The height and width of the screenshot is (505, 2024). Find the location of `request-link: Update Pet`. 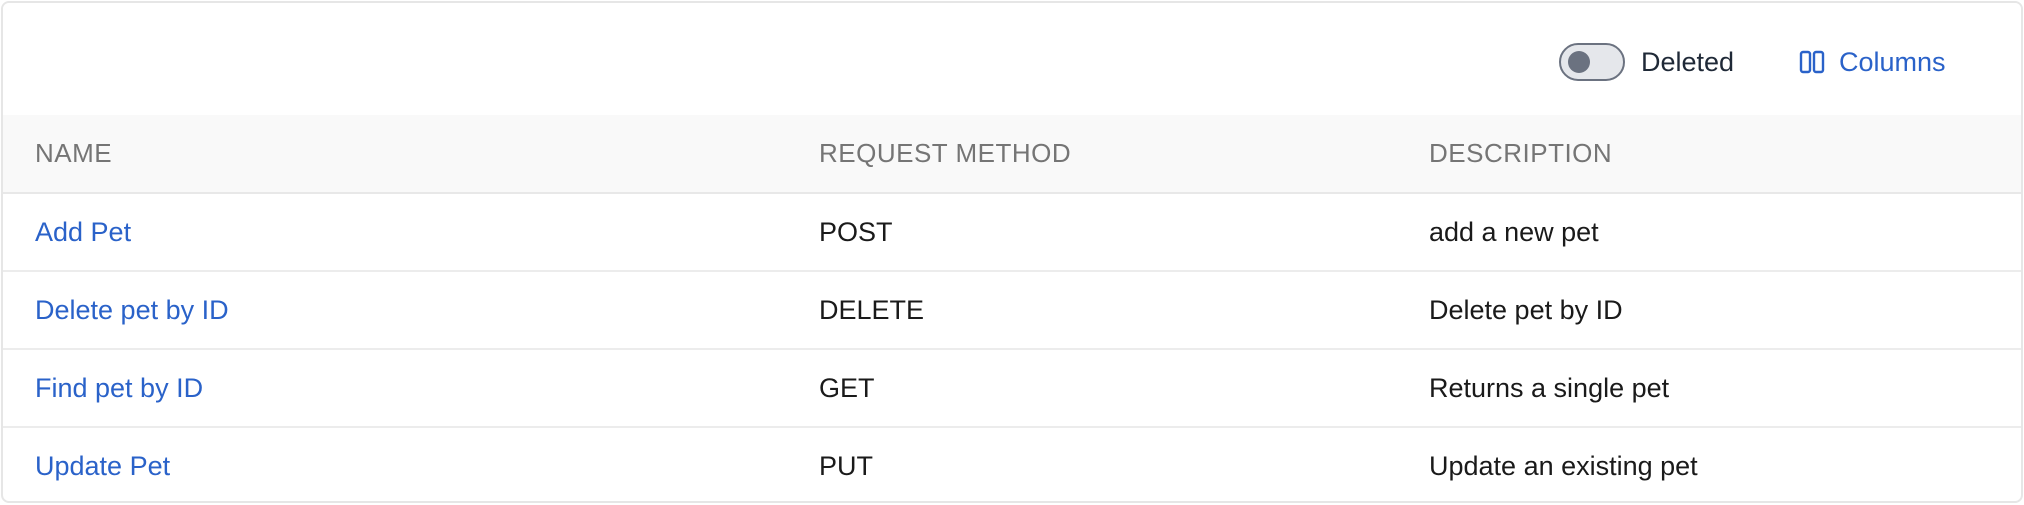

request-link: Update Pet is located at coordinates (102, 466).